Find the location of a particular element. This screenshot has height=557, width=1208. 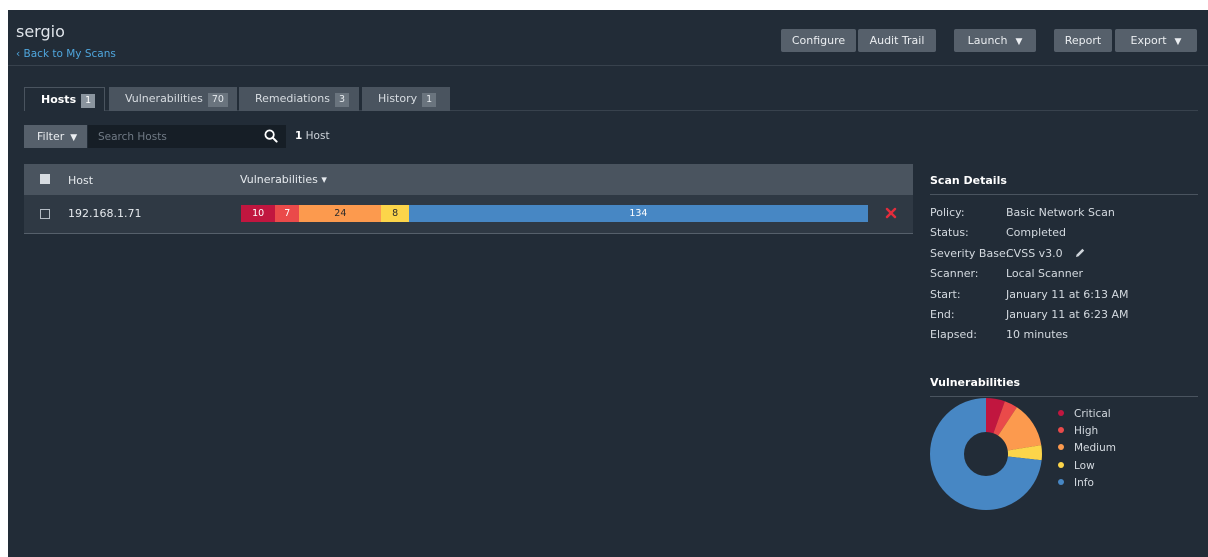

tab-vulnerabilities: Vulnerabilities 70 is located at coordinates (173, 99).